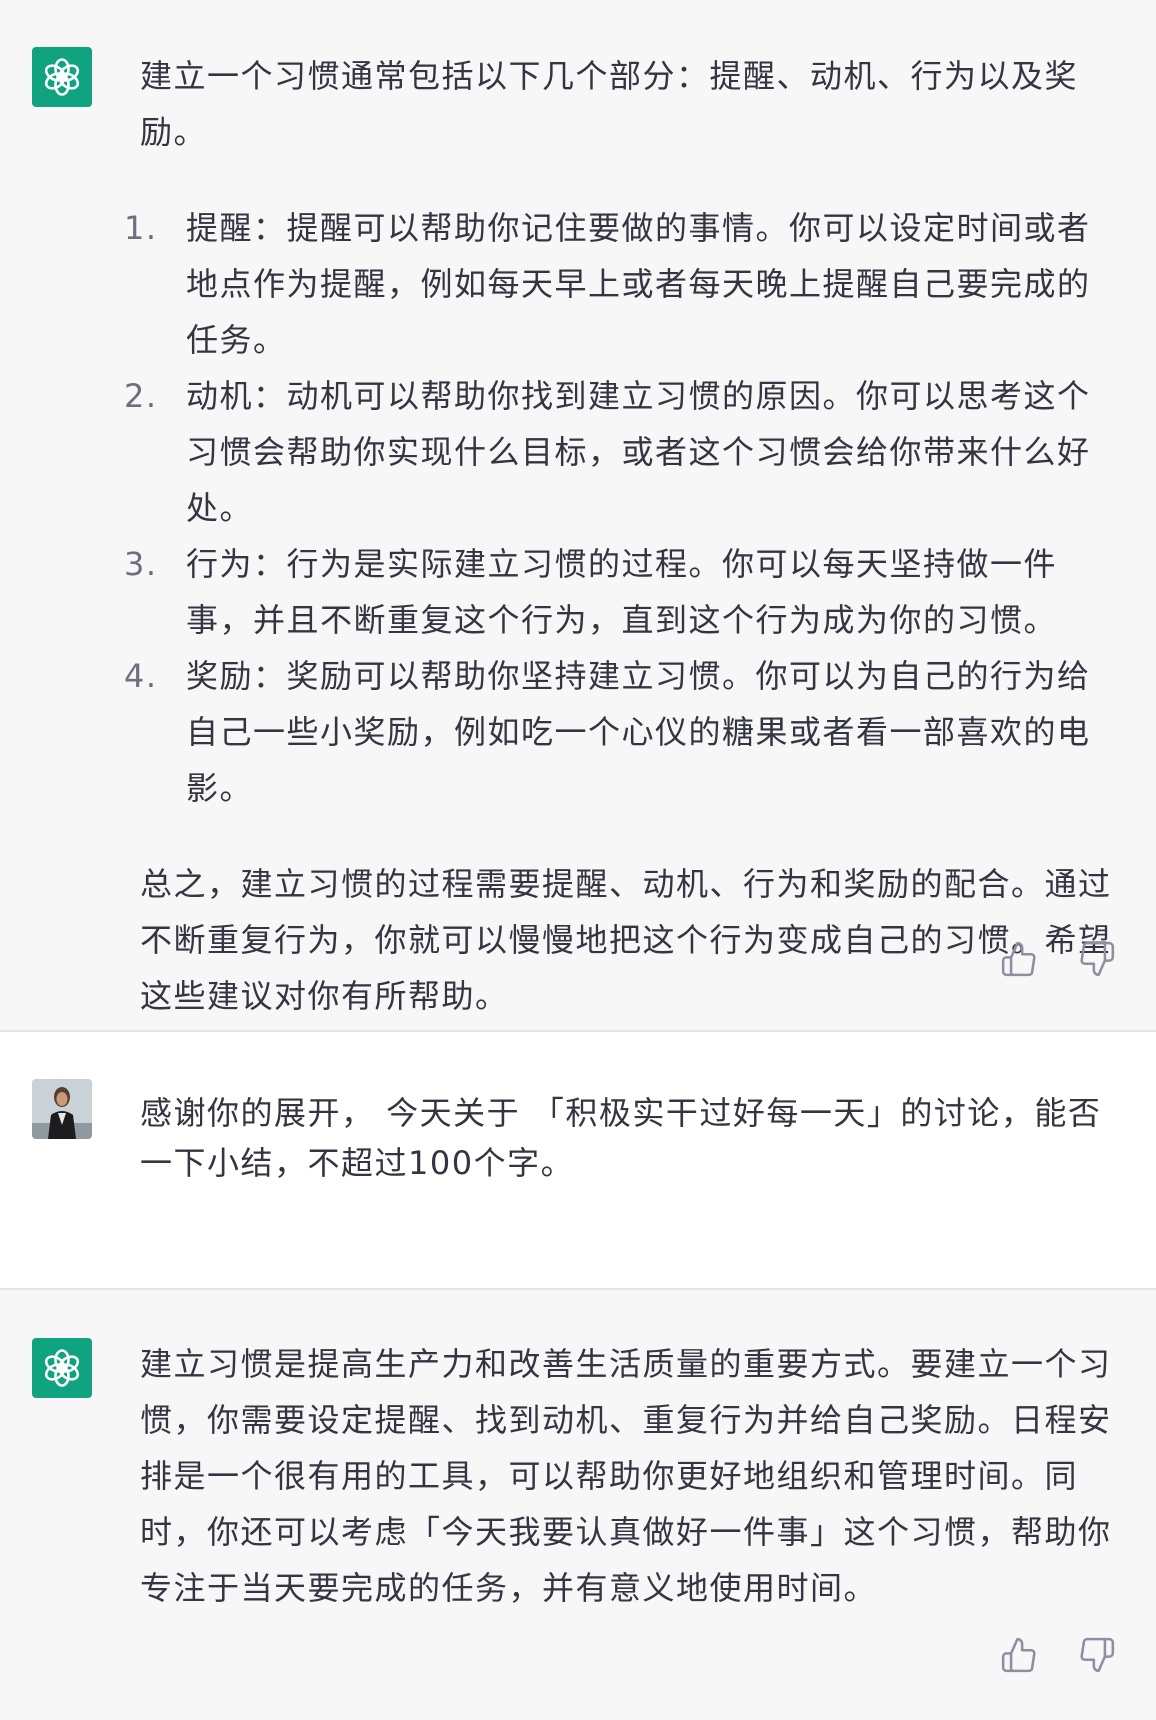  What do you see at coordinates (141, 396) in the screenshot?
I see `list-number: 2.` at bounding box center [141, 396].